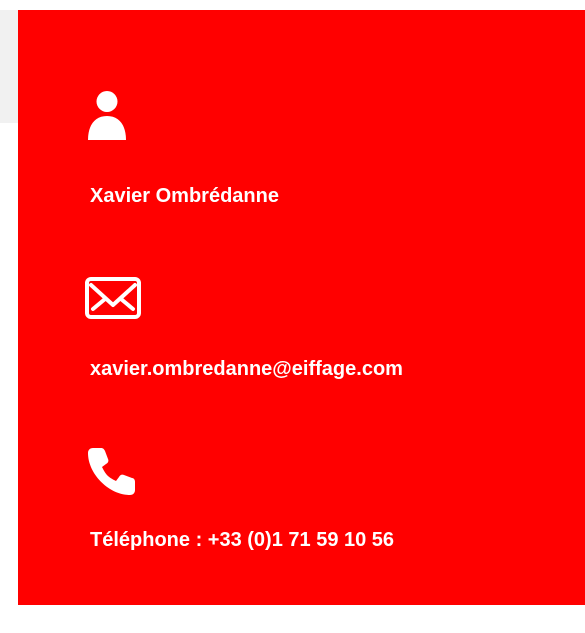 Image resolution: width=585 pixels, height=633 pixels. What do you see at coordinates (107, 115) in the screenshot?
I see `user-icon` at bounding box center [107, 115].